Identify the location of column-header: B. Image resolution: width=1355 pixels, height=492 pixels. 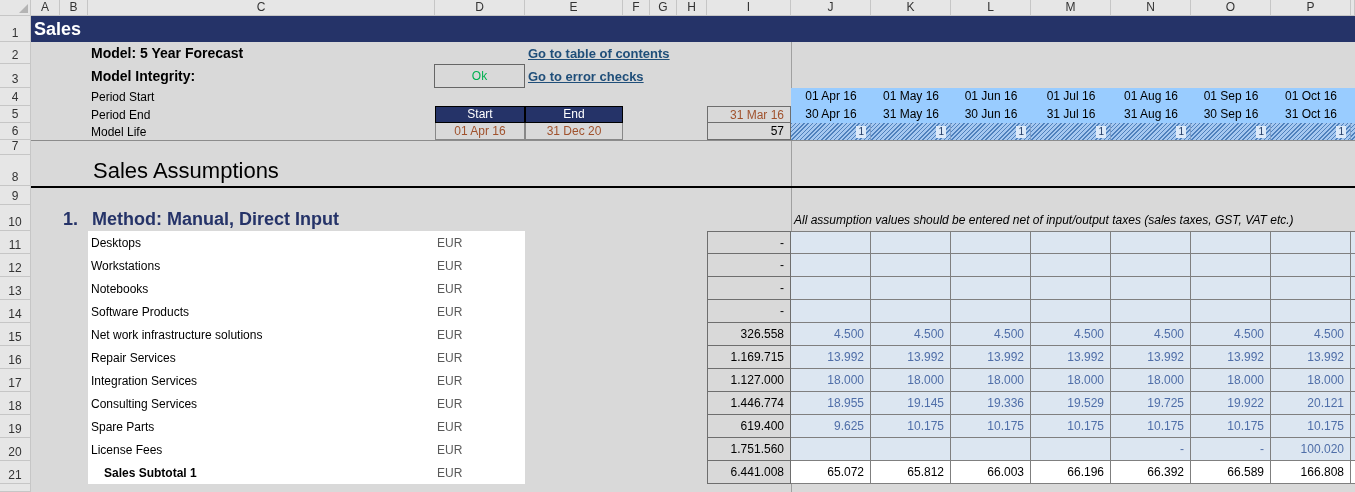
(74, 8).